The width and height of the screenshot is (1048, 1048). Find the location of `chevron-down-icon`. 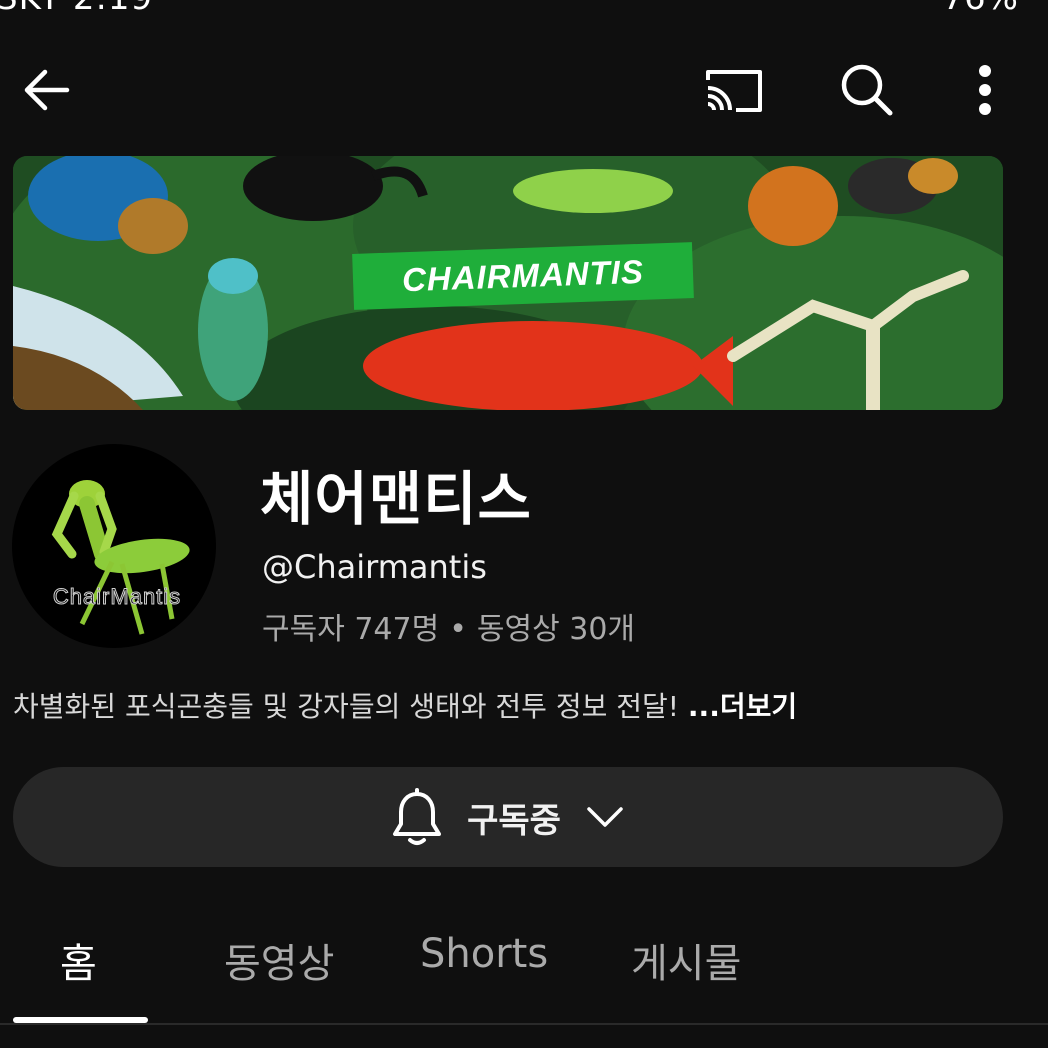

chevron-down-icon is located at coordinates (605, 817).